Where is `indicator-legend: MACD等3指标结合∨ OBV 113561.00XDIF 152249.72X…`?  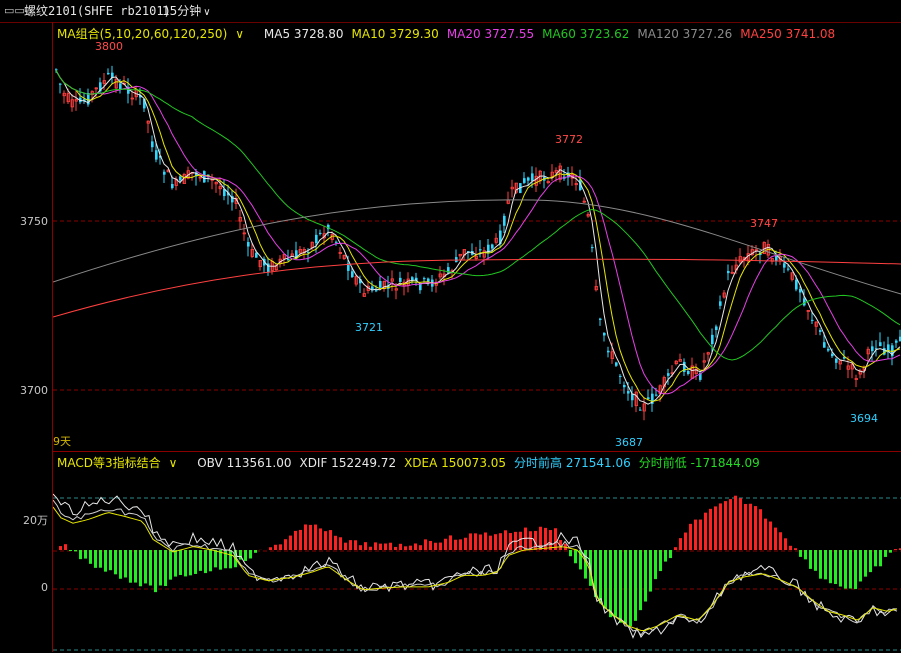 indicator-legend: MACD等3指标结合∨ OBV 113561.00XDIF 152249.72X… is located at coordinates (416, 462).